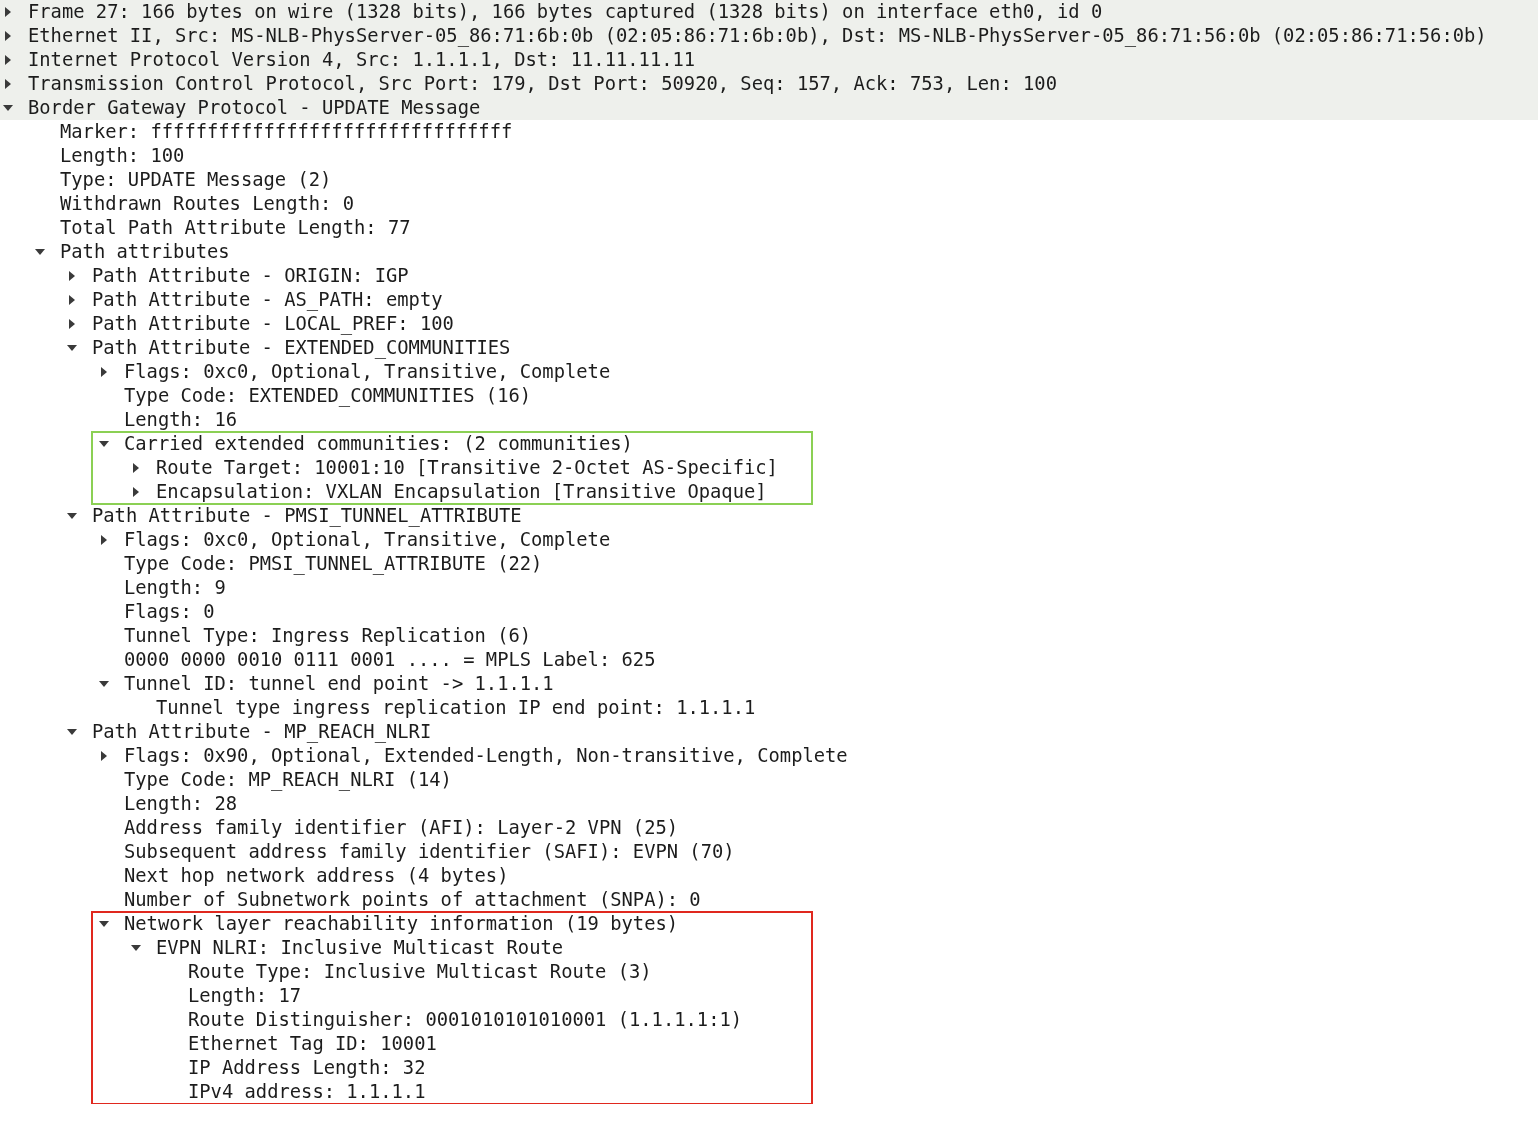  I want to click on tree-item-label: Flags: 0, so click(169, 612).